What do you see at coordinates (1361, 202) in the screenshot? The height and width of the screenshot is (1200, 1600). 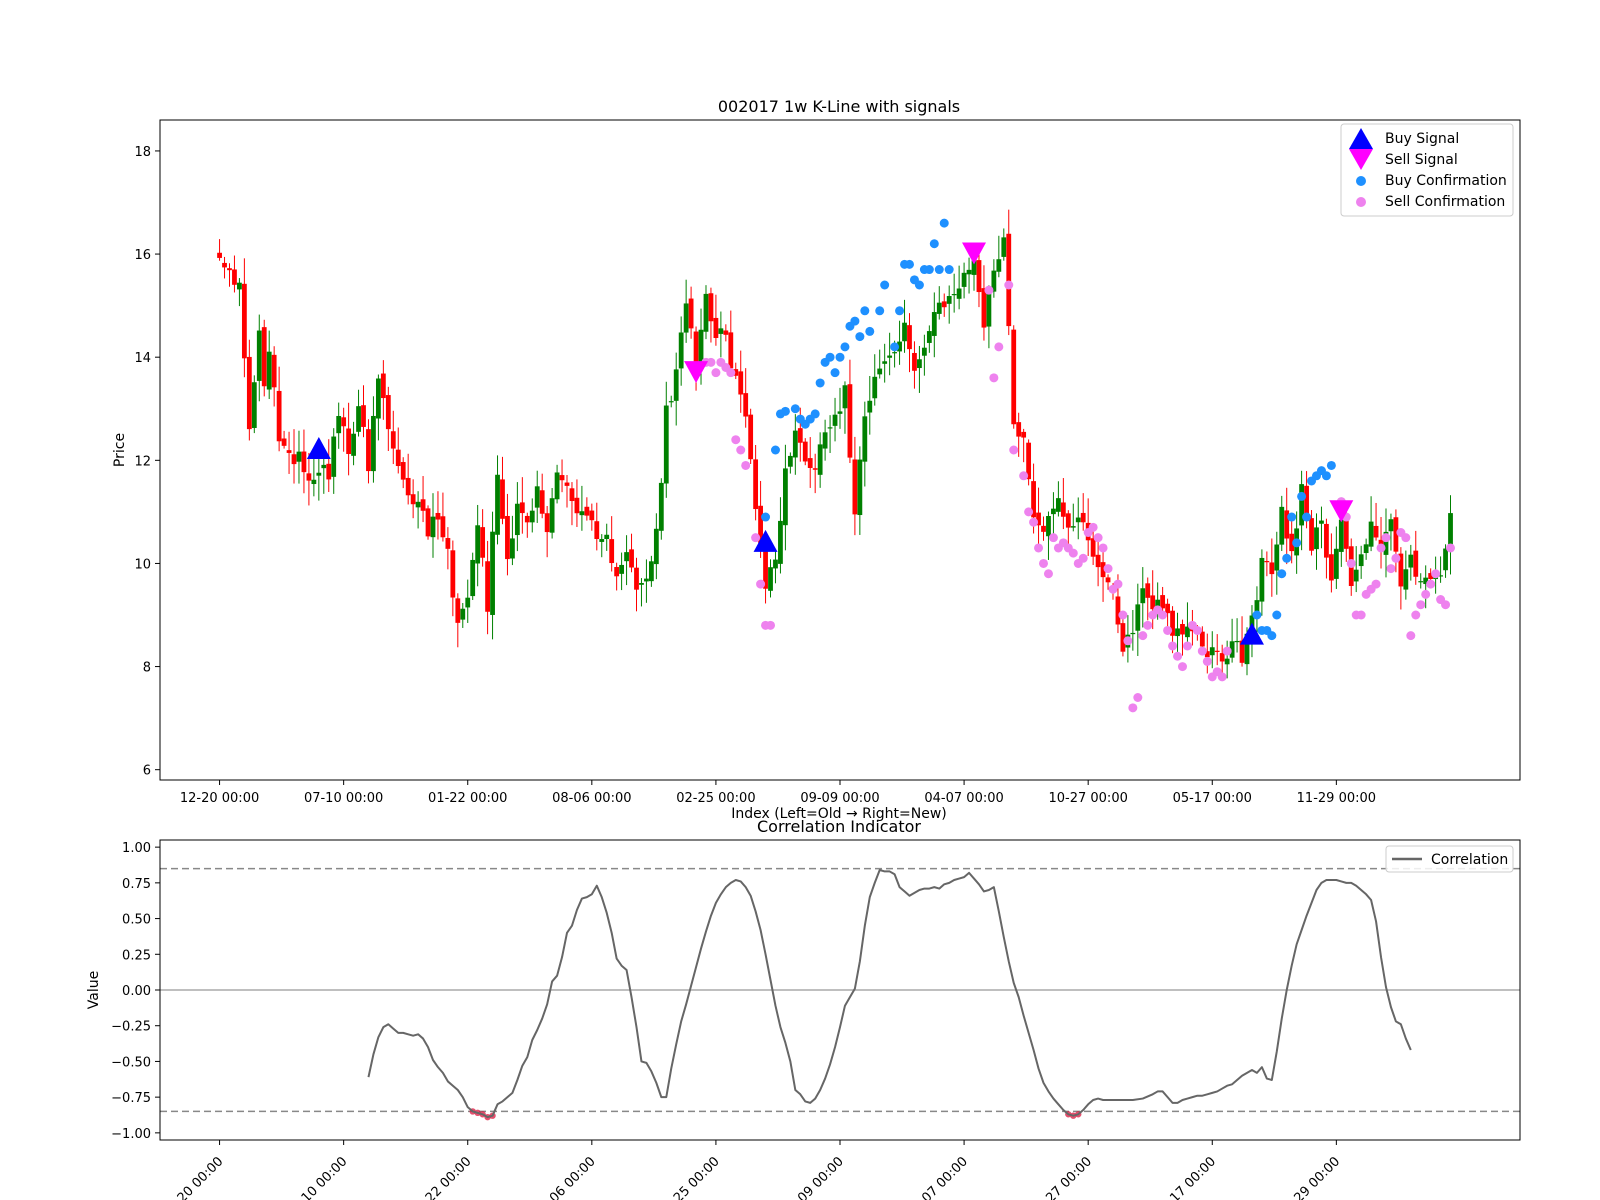 I see `legend-sell-confirmation-icon` at bounding box center [1361, 202].